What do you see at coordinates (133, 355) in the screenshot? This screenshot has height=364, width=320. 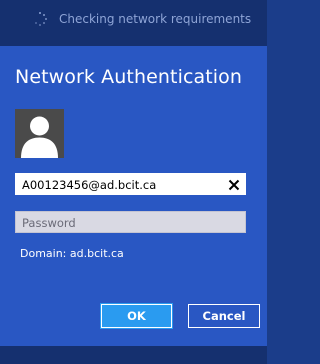 I see `bottom-bar` at bounding box center [133, 355].